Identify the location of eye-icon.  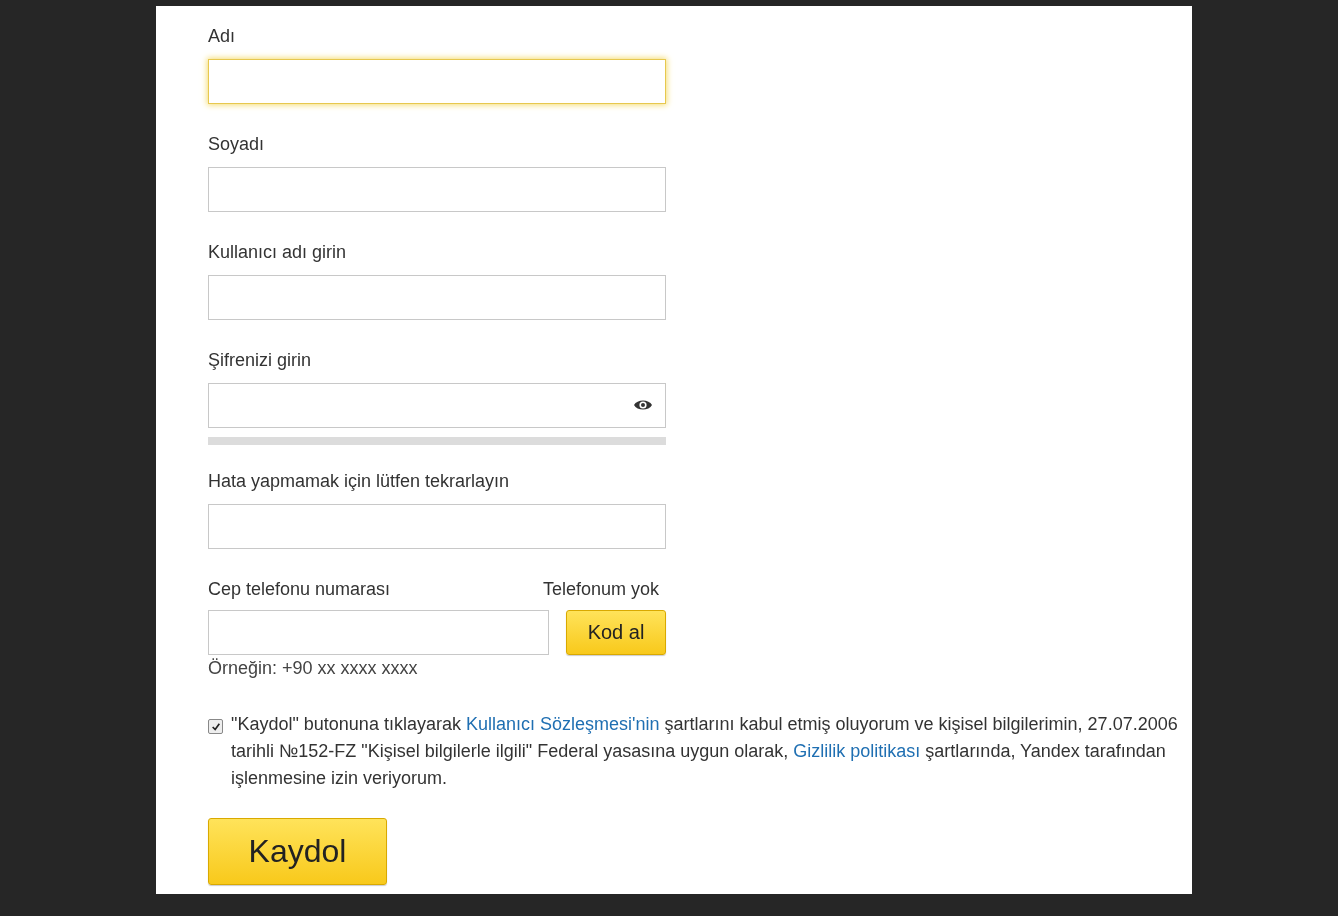
(643, 405).